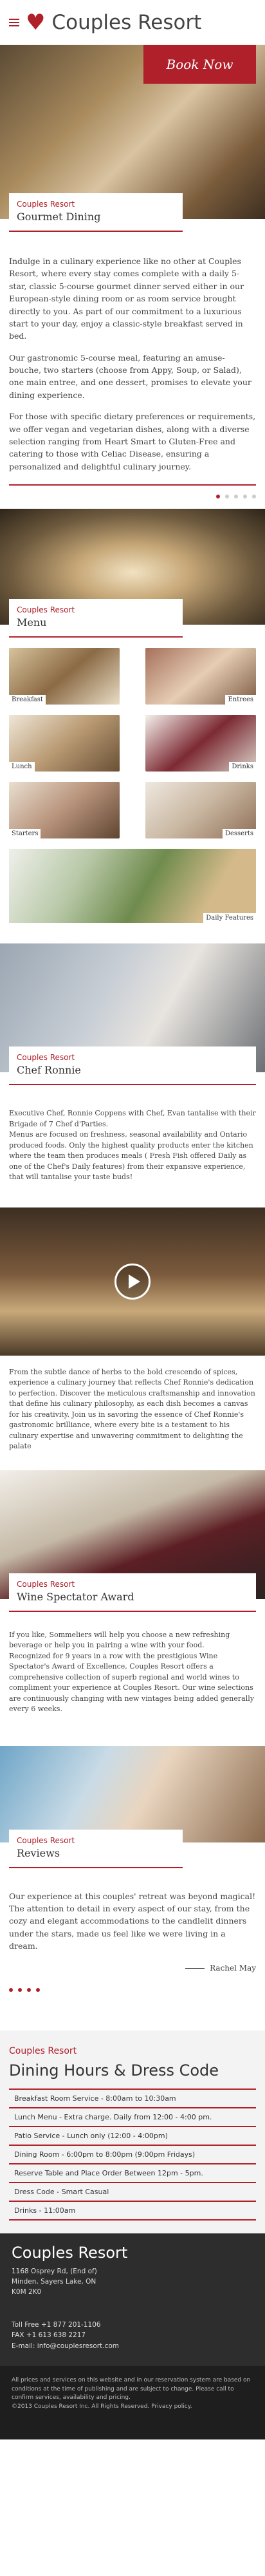 Image resolution: width=265 pixels, height=2576 pixels. I want to click on footer-brand: Couples Resort, so click(70, 2253).